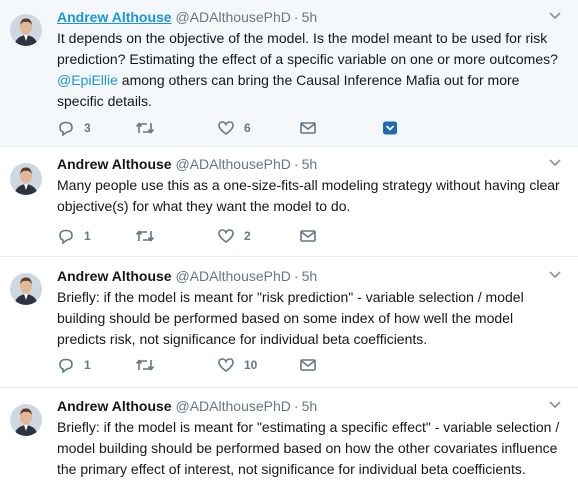  What do you see at coordinates (87, 80) in the screenshot?
I see `mention-link: @EpiEllie` at bounding box center [87, 80].